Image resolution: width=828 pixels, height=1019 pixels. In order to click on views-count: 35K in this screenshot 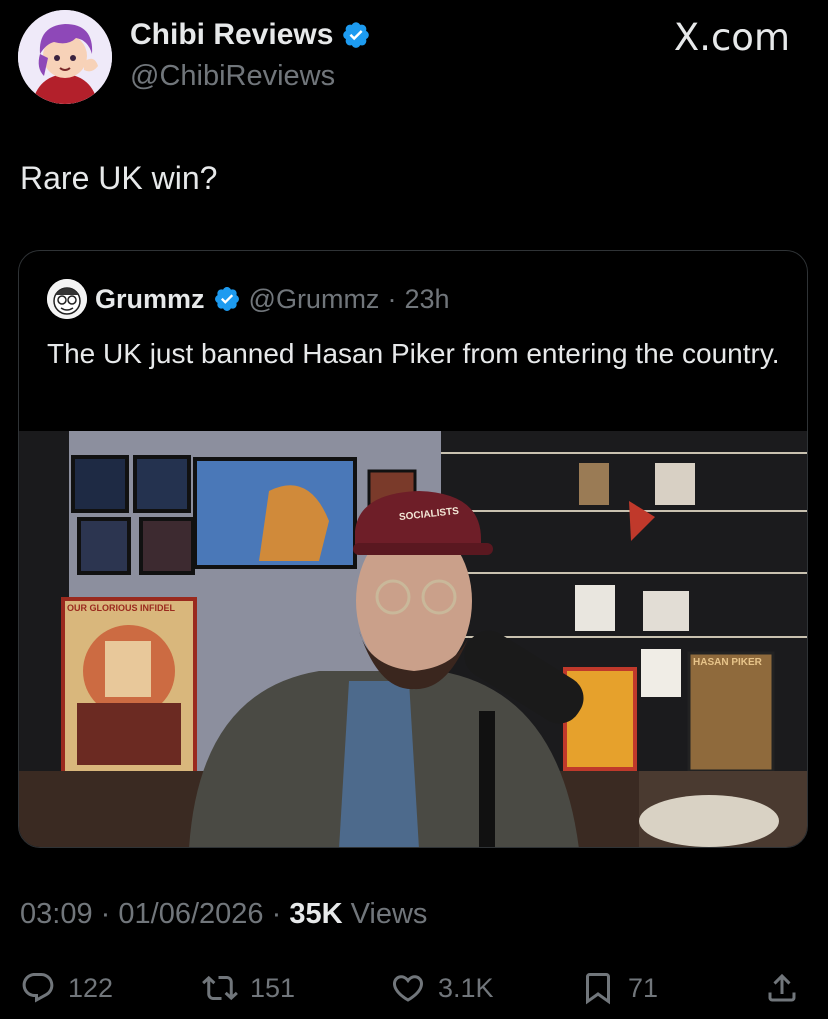, I will do `click(316, 914)`.